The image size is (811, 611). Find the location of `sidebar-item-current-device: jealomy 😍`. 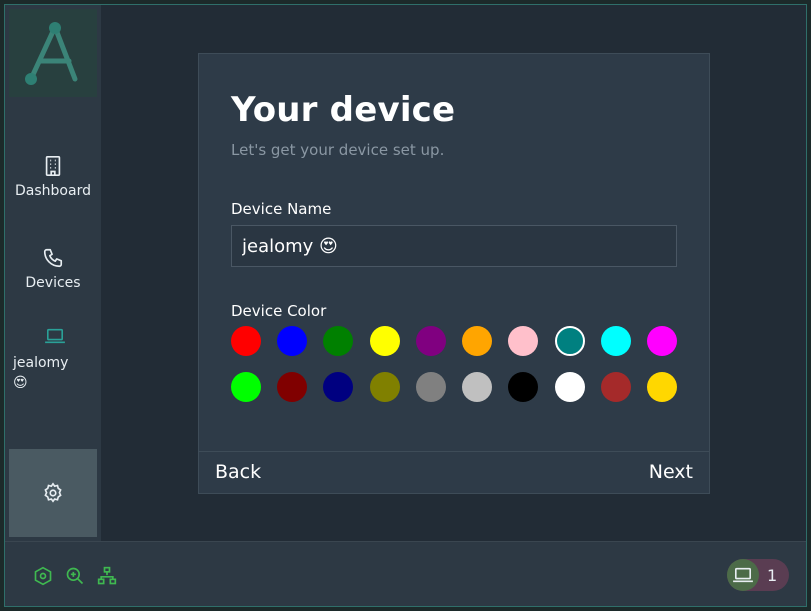

sidebar-item-current-device: jealomy 😍 is located at coordinates (55, 359).